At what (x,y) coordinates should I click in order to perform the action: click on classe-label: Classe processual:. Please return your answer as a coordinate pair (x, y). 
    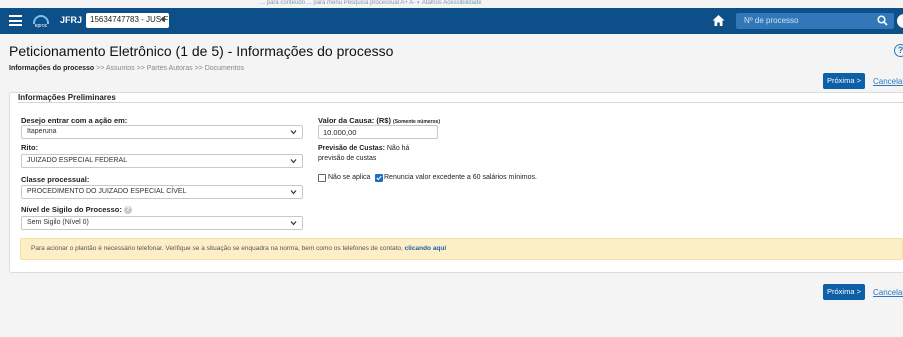
    Looking at the image, I should click on (55, 179).